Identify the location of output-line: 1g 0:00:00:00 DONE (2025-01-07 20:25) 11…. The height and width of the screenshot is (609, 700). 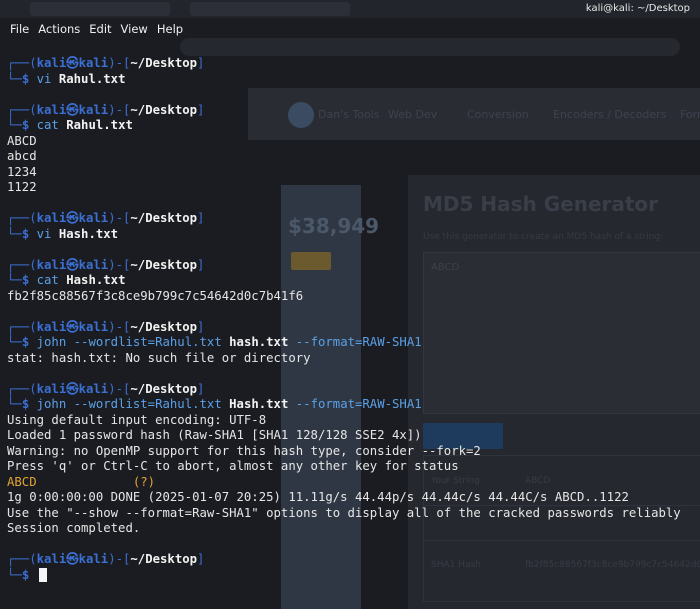
(352, 498).